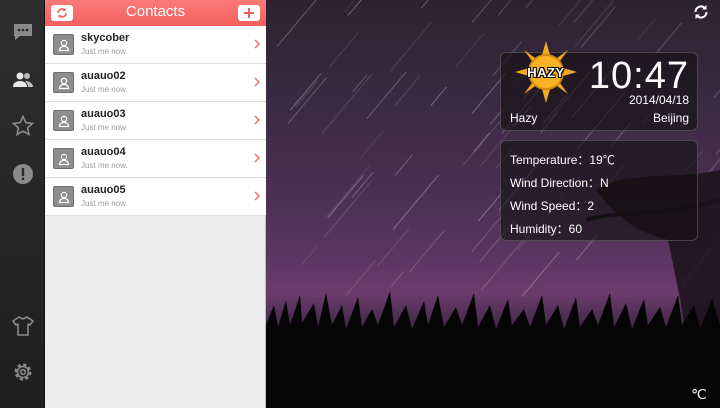 This screenshot has width=720, height=408. What do you see at coordinates (103, 190) in the screenshot?
I see `contact-name: auauo05` at bounding box center [103, 190].